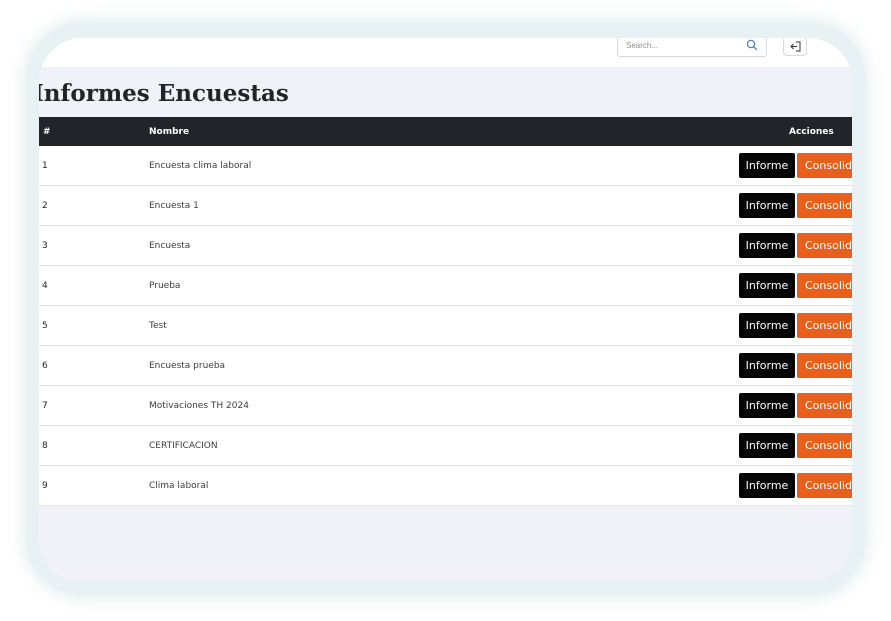  I want to click on table-row: 6 Encuesta prueba InformeConsolida, so click(445, 365).